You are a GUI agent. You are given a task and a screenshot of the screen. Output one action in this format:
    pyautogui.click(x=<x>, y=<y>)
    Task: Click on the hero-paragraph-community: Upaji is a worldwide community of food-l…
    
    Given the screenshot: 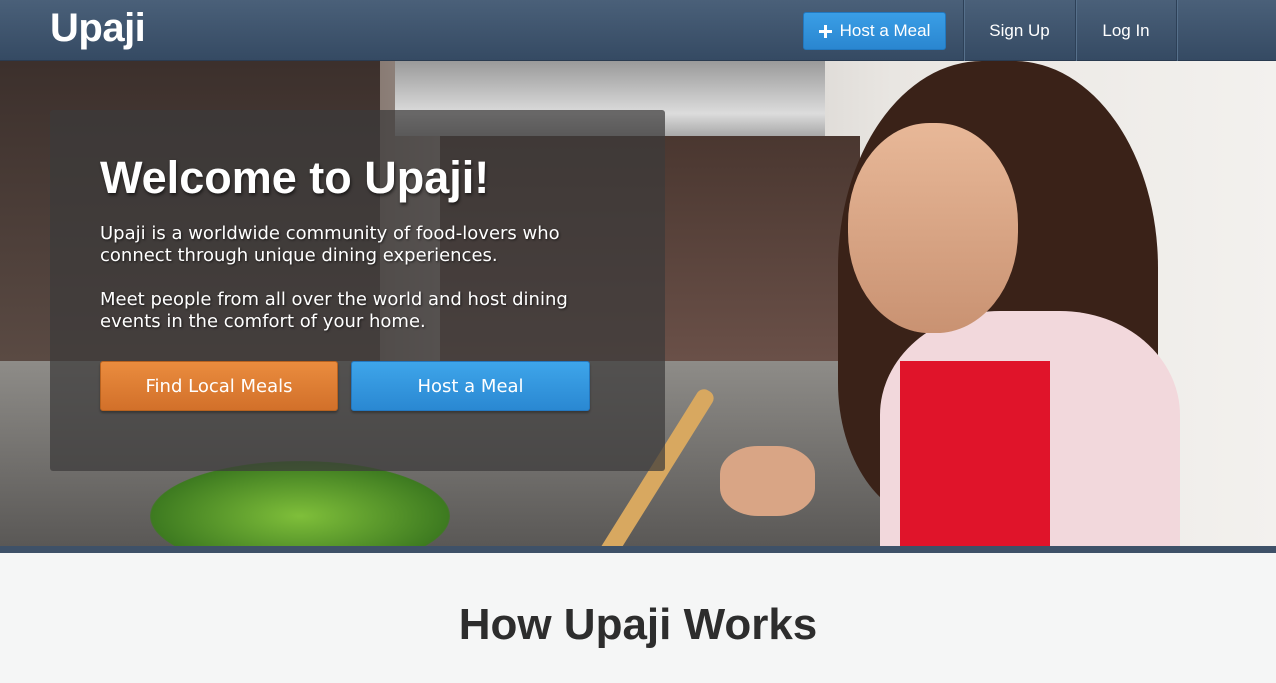 What is the action you would take?
    pyautogui.click(x=330, y=244)
    